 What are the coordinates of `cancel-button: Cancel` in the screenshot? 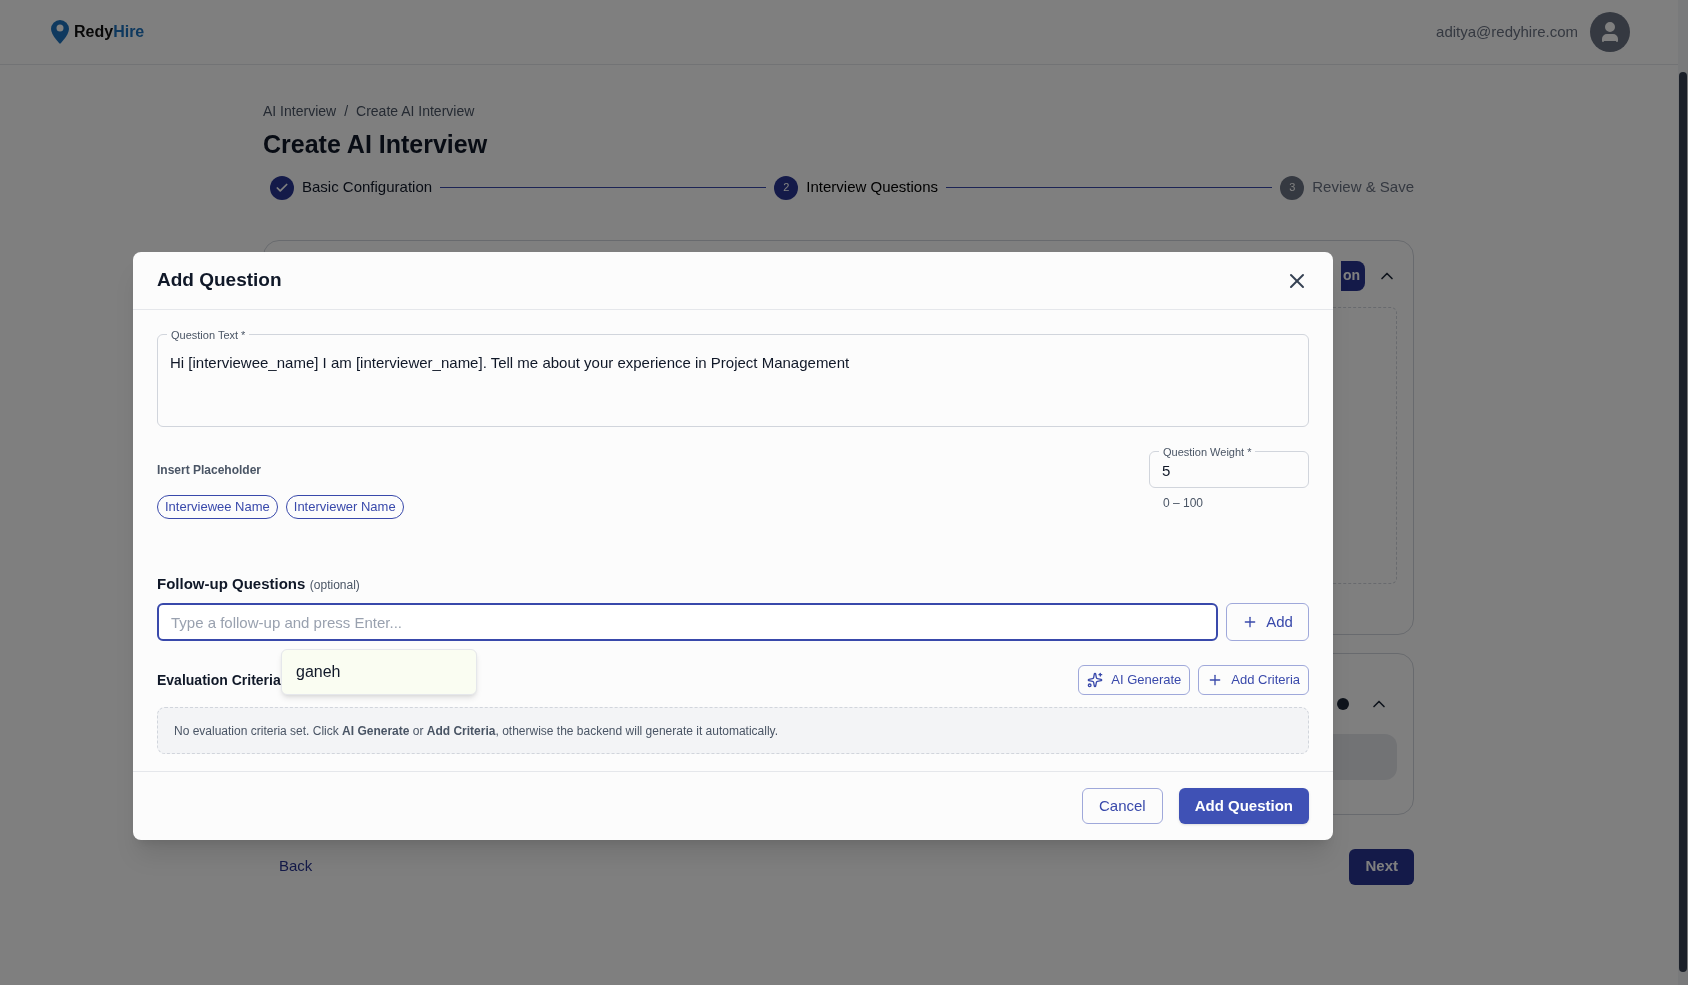 It's located at (1122, 806).